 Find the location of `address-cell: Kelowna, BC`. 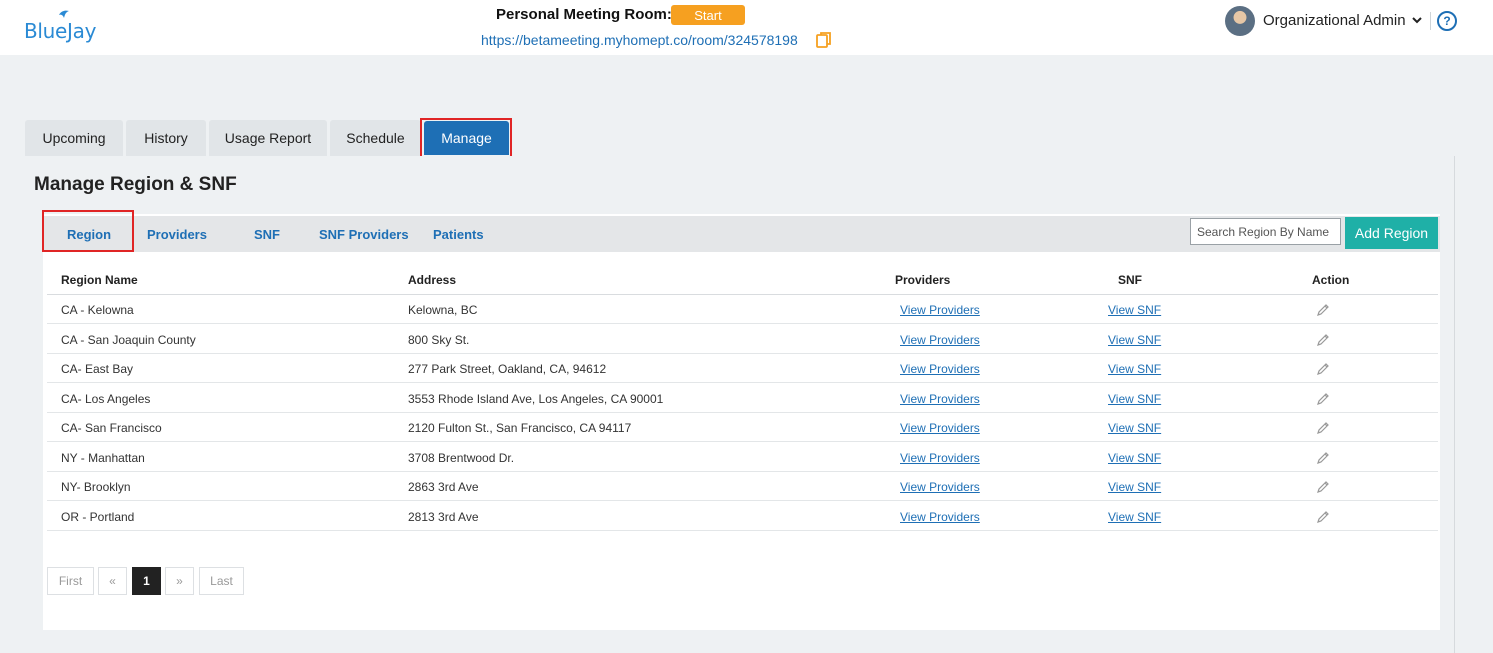

address-cell: Kelowna, BC is located at coordinates (443, 310).